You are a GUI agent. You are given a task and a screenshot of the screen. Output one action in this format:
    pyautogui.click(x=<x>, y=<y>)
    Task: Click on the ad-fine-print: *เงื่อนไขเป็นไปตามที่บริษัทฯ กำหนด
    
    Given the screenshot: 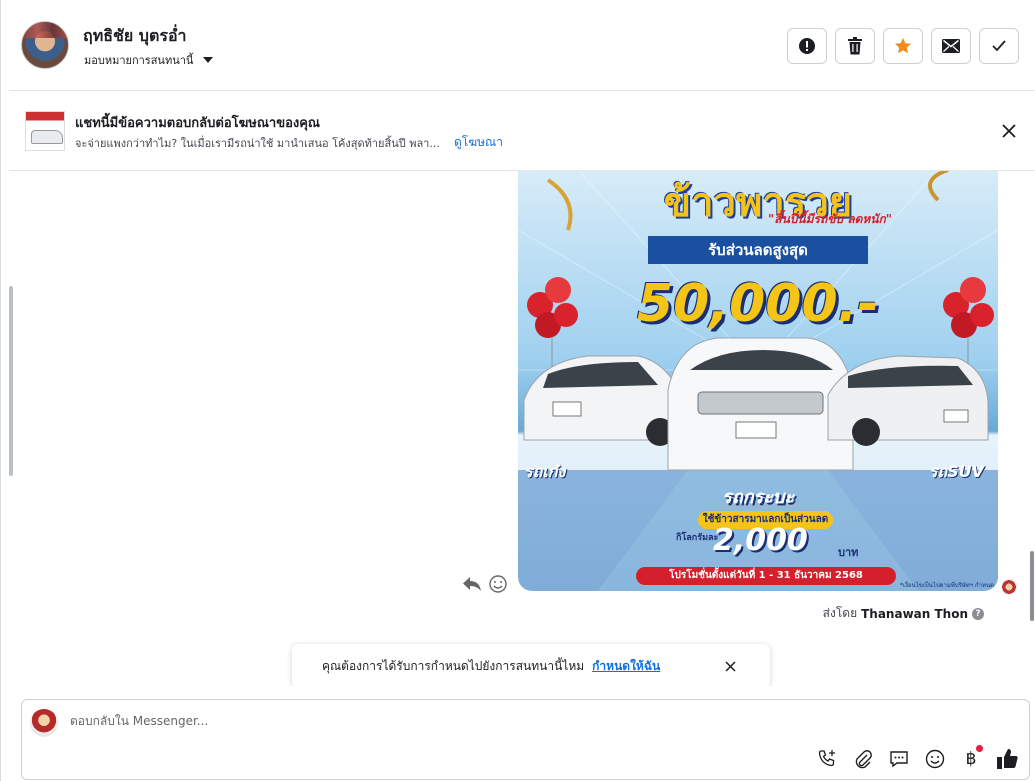 What is the action you would take?
    pyautogui.click(x=947, y=585)
    